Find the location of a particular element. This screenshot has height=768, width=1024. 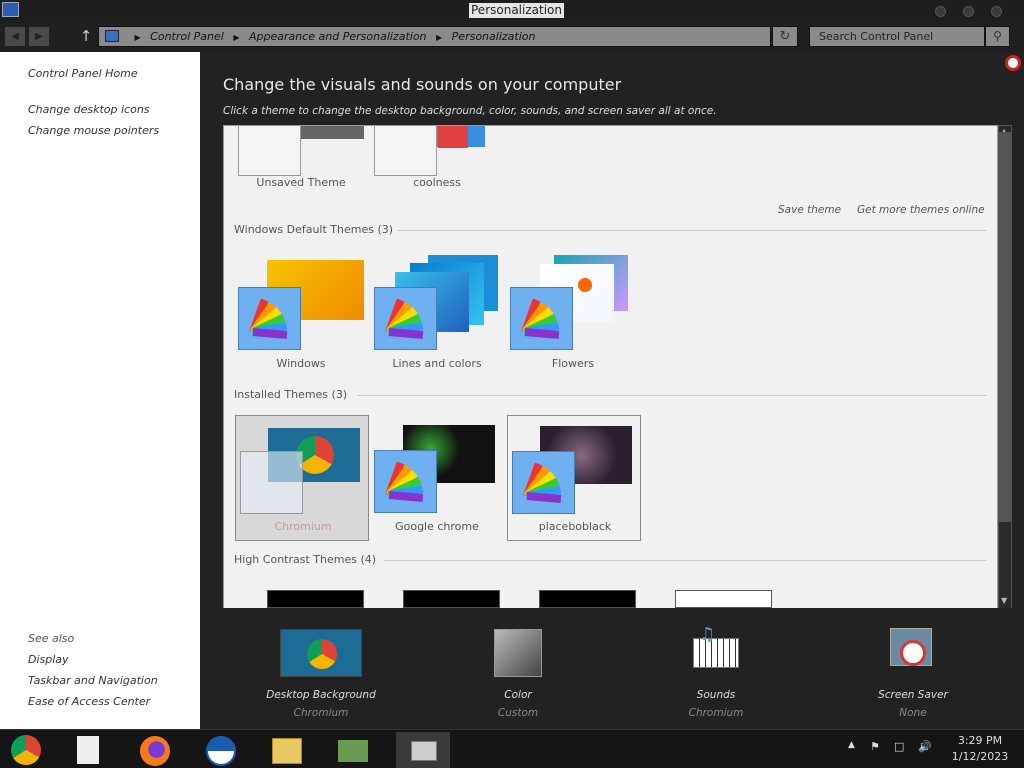

flag-icon: ⚑ is located at coordinates (875, 746).